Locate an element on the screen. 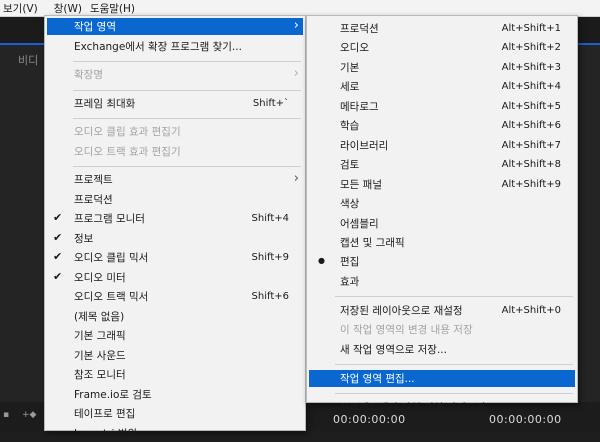 This screenshot has height=442, width=600. menu-item-프레임-최대화: 프레임 최대화 Shift+` is located at coordinates (175, 103).